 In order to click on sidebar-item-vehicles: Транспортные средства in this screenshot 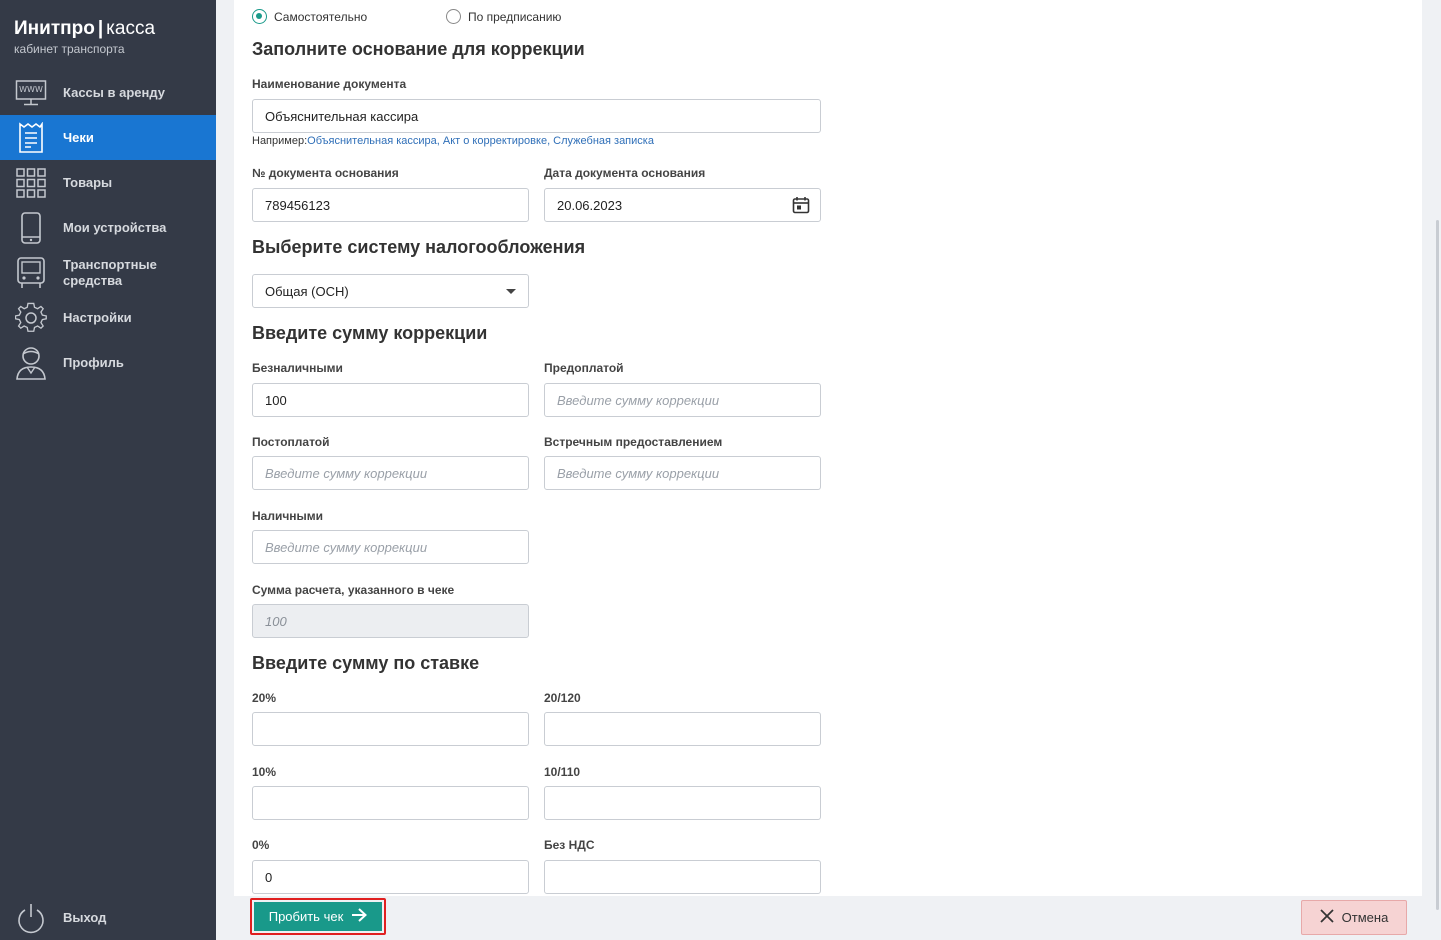, I will do `click(108, 272)`.